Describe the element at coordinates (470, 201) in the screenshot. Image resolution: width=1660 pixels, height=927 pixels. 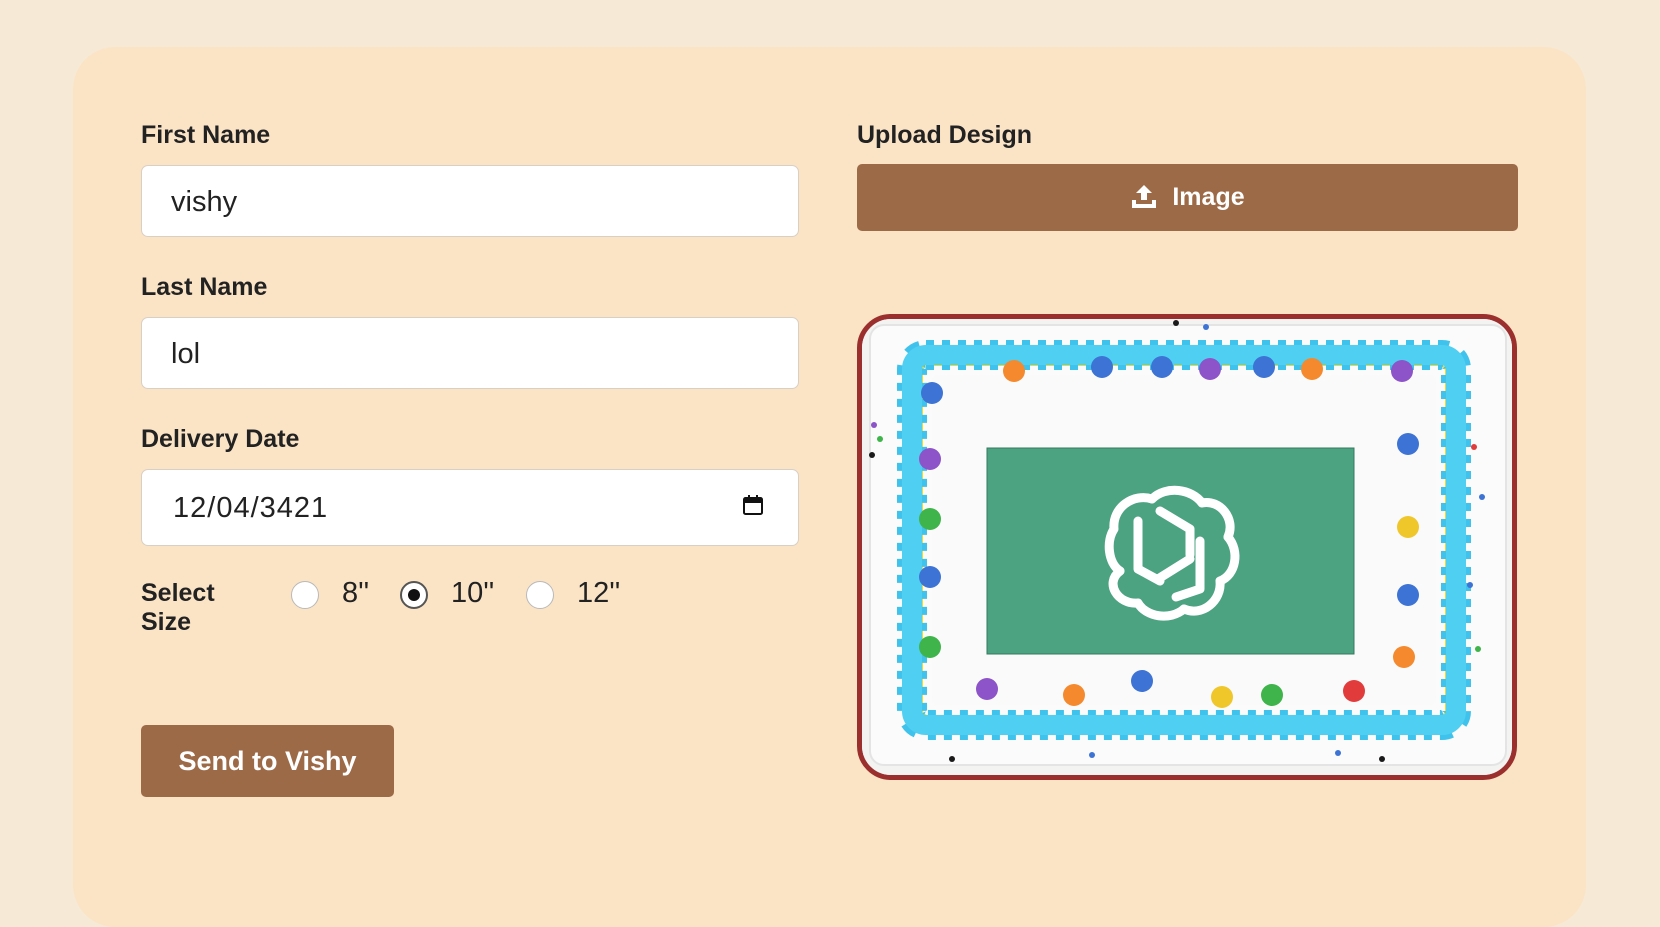
I see `first-name-input: vishy` at that location.